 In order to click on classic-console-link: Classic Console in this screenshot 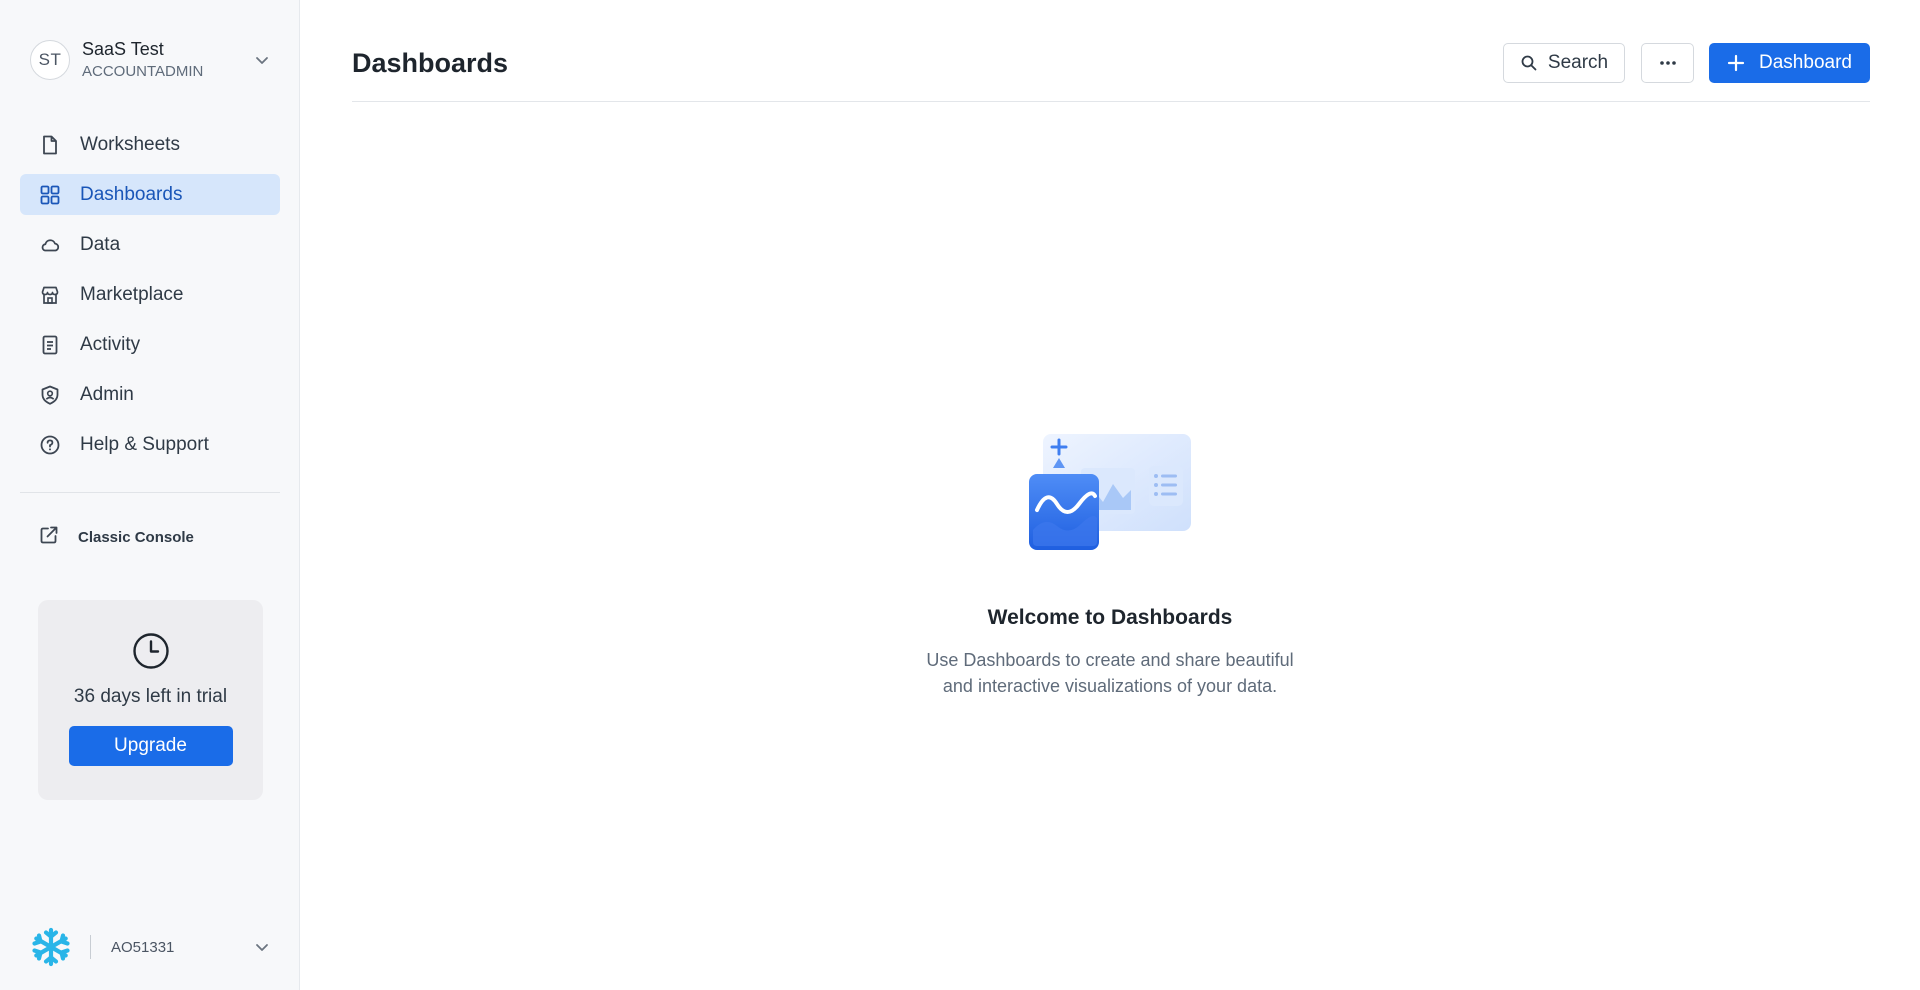, I will do `click(150, 537)`.